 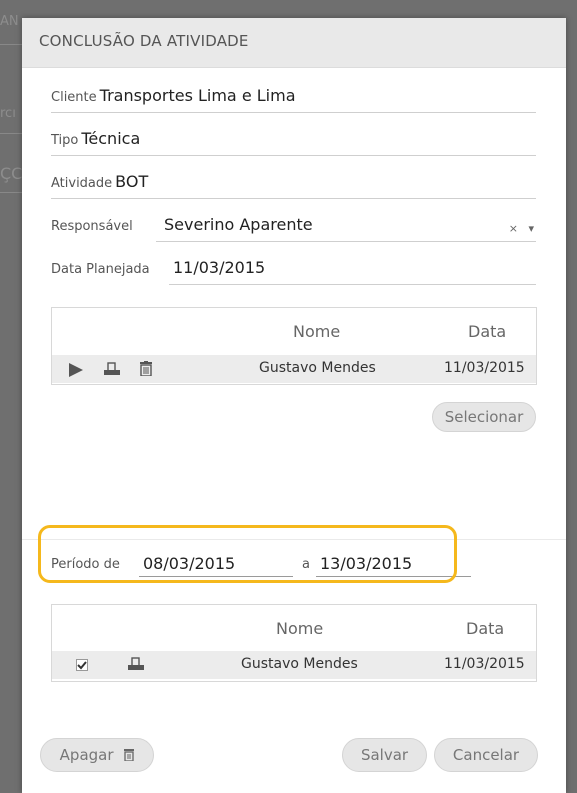 I want to click on cliente-field: Cliente Transportes Lima e Lima, so click(x=293, y=99).